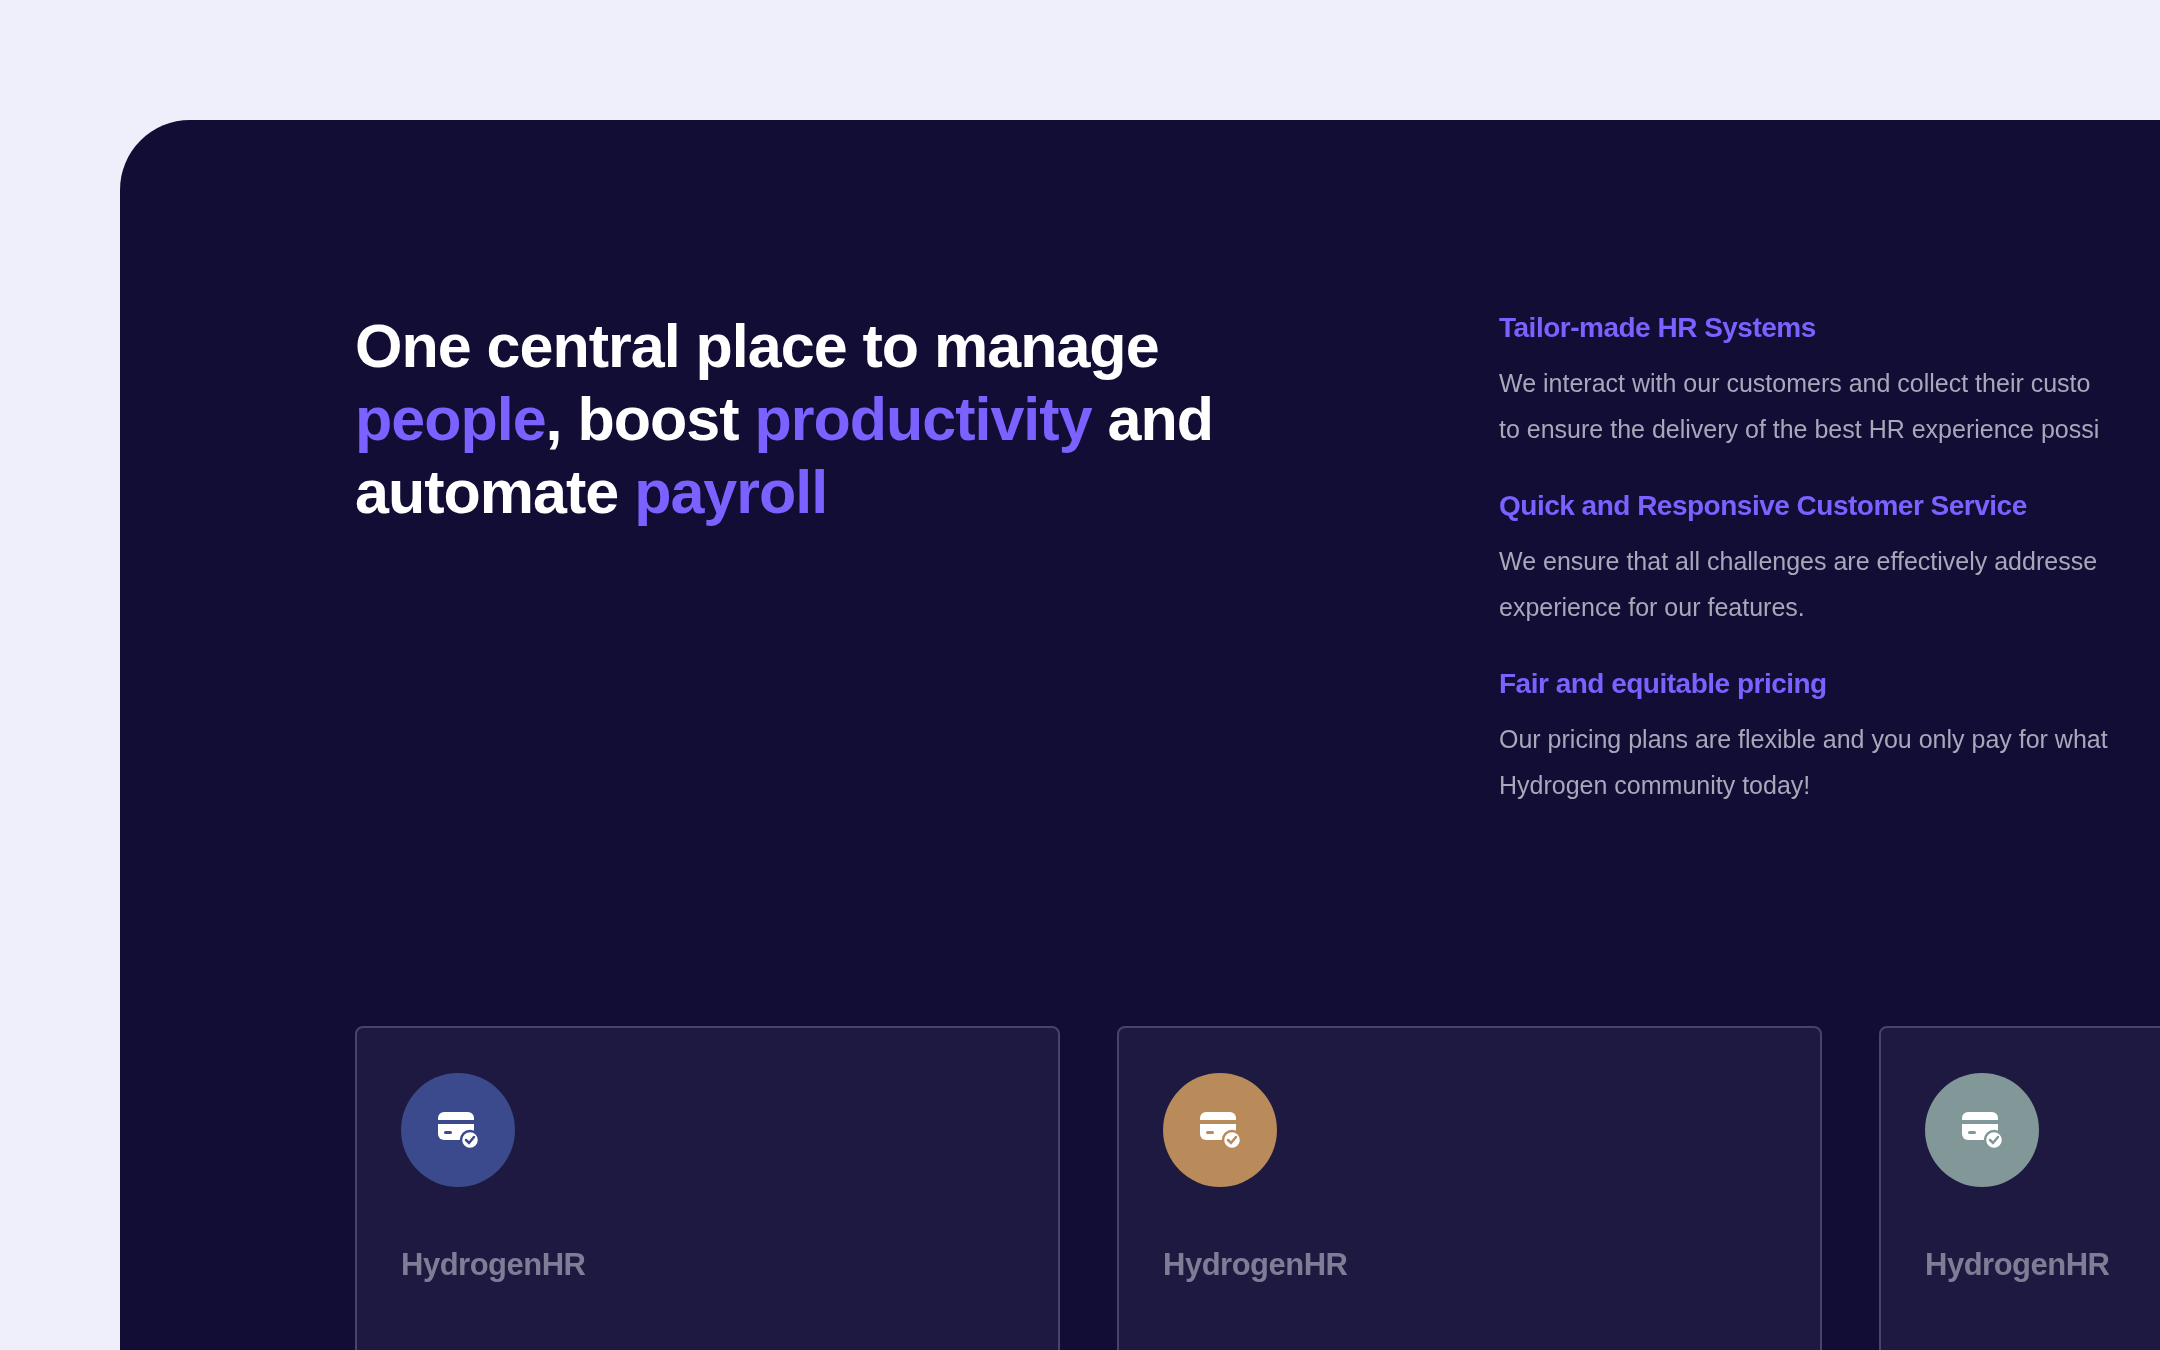  I want to click on feature-title: Quick and Responsive Customer Service, so click(1763, 506).